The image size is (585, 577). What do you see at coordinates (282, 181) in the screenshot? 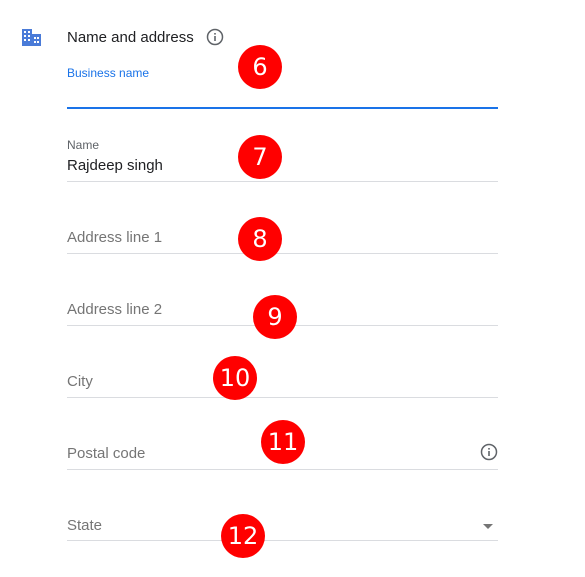
I see `name-underline` at bounding box center [282, 181].